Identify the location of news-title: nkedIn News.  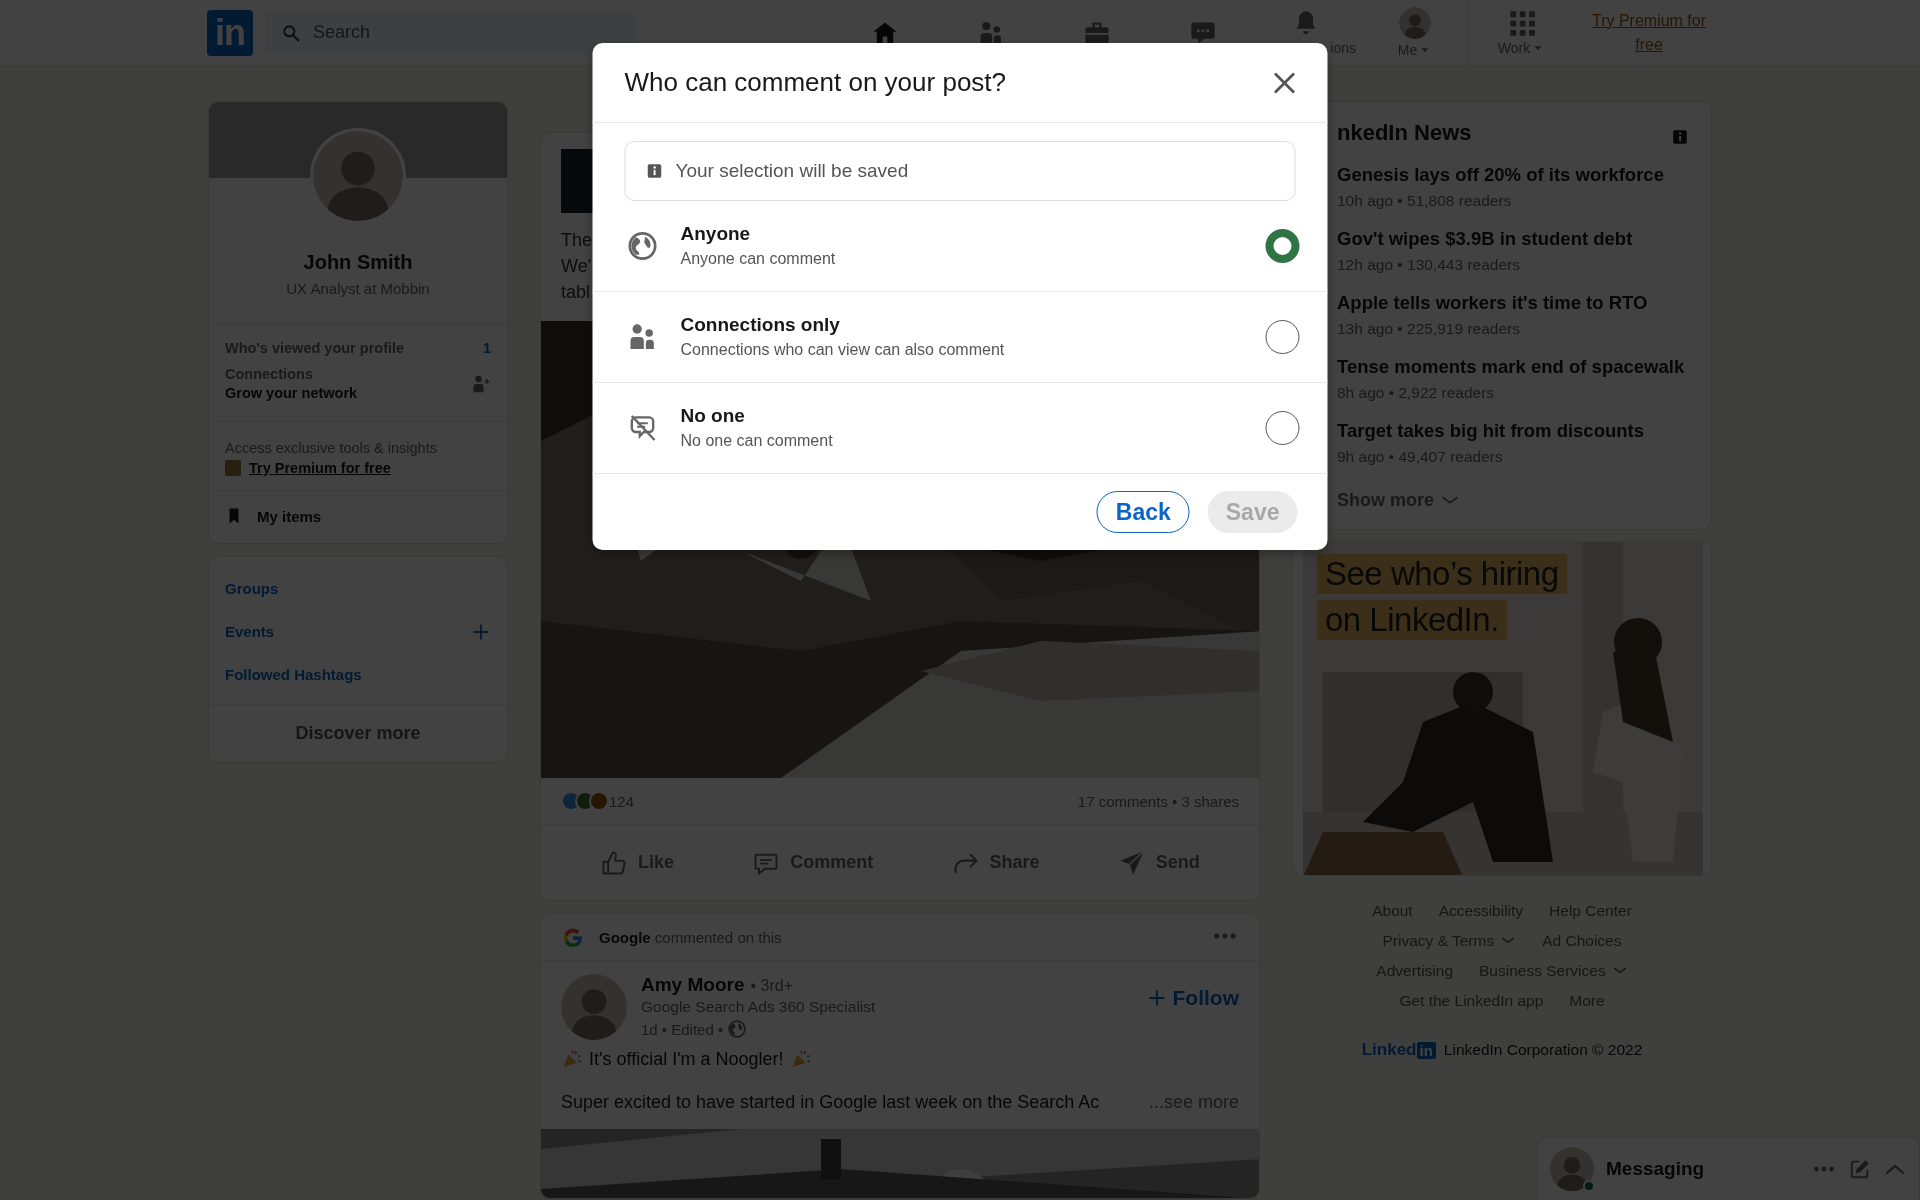
(1404, 133).